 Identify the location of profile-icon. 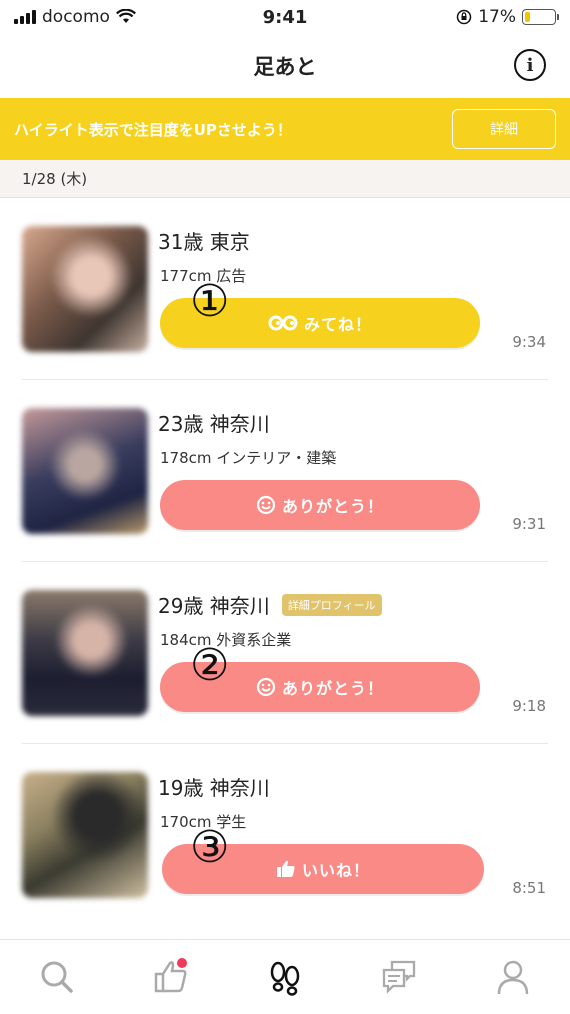
(513, 977).